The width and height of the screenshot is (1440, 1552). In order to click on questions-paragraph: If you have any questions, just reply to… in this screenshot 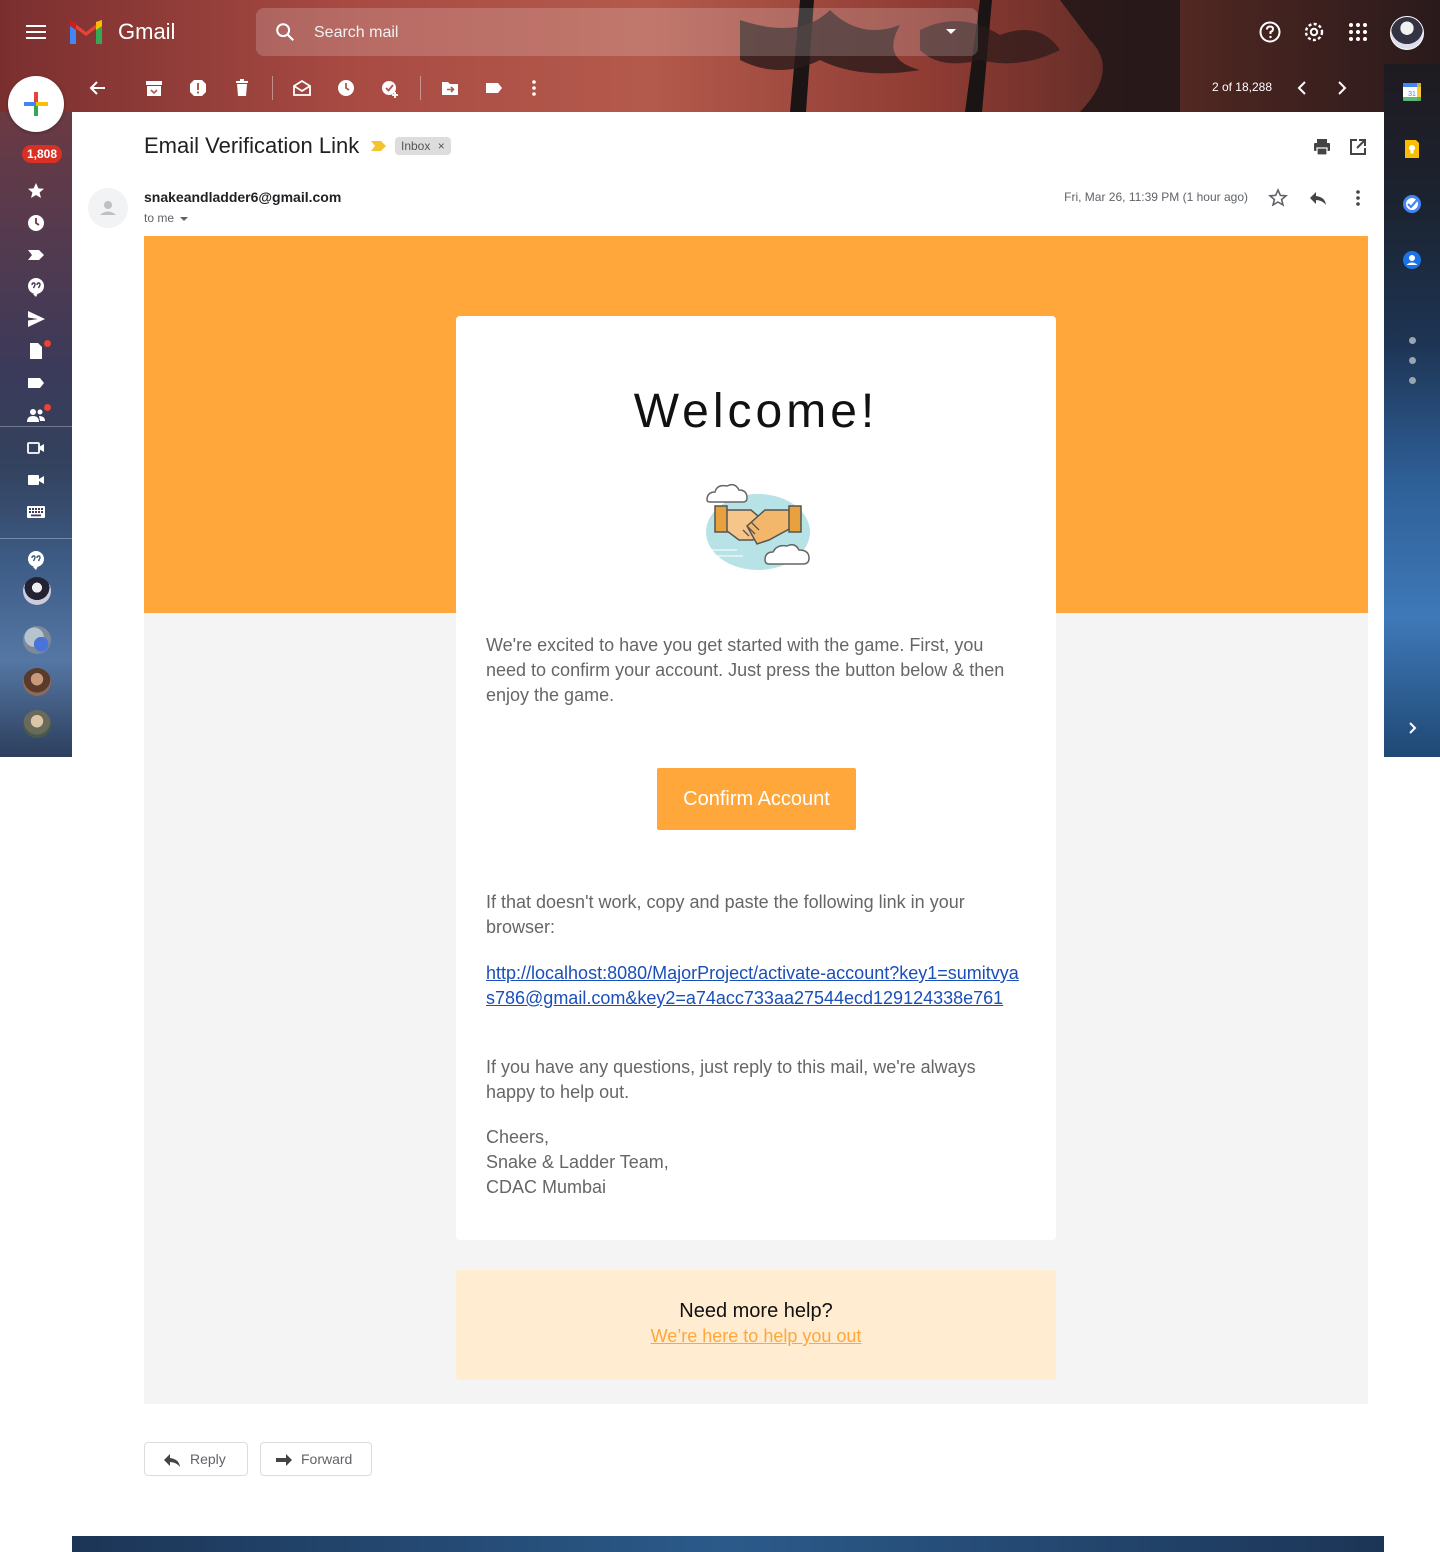, I will do `click(731, 1079)`.